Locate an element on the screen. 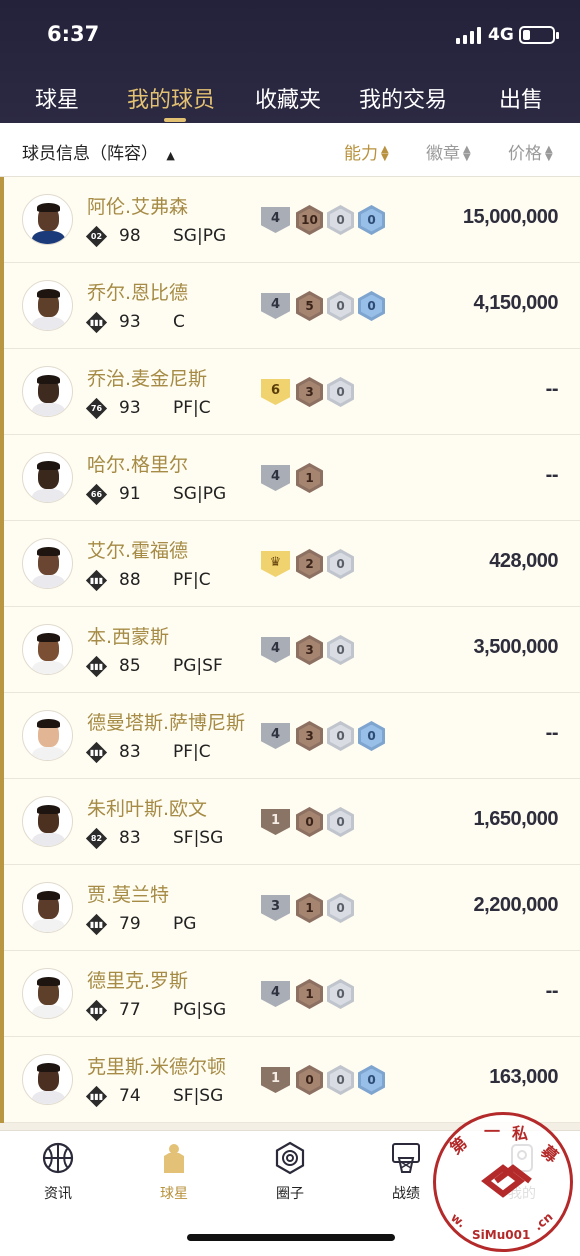 The width and height of the screenshot is (580, 1256). player-row: 乔治.麦金尼斯 76 93 PF|C 6 3 0 -- is located at coordinates (290, 392).